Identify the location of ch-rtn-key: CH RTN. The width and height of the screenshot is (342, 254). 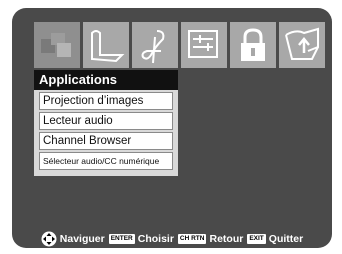
(192, 239).